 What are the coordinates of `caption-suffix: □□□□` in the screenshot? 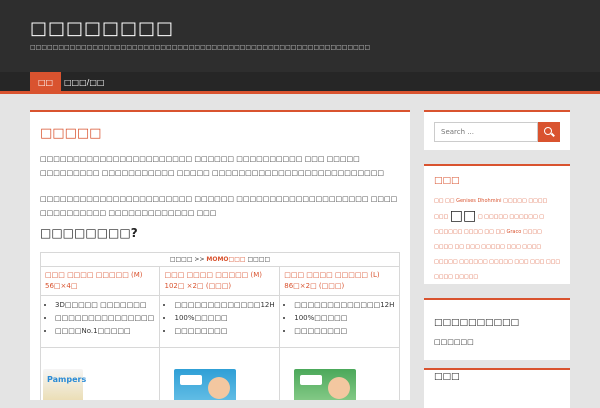 It's located at (259, 259).